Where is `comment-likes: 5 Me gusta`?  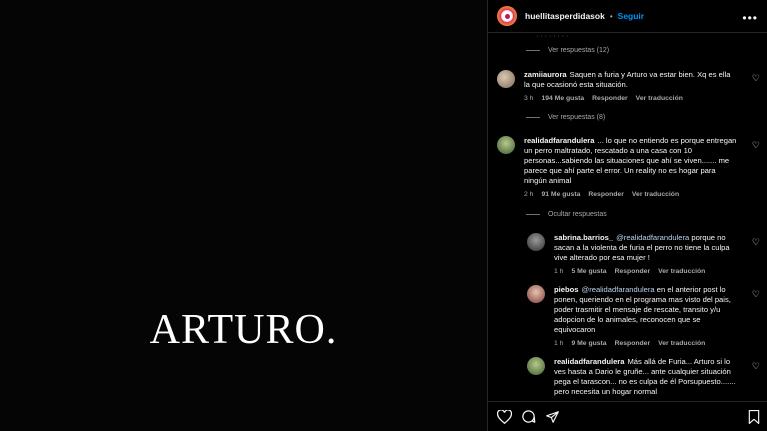 comment-likes: 5 Me gusta is located at coordinates (588, 272).